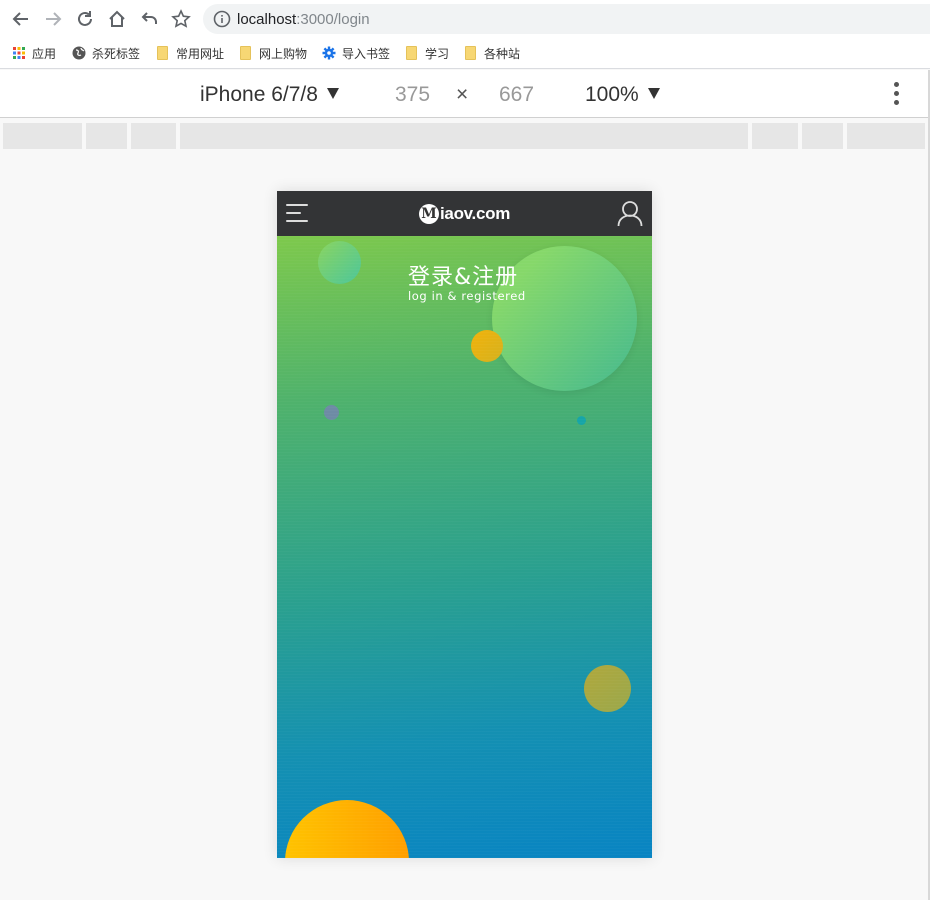 This screenshot has height=900, width=930. I want to click on back-button, so click(21, 19).